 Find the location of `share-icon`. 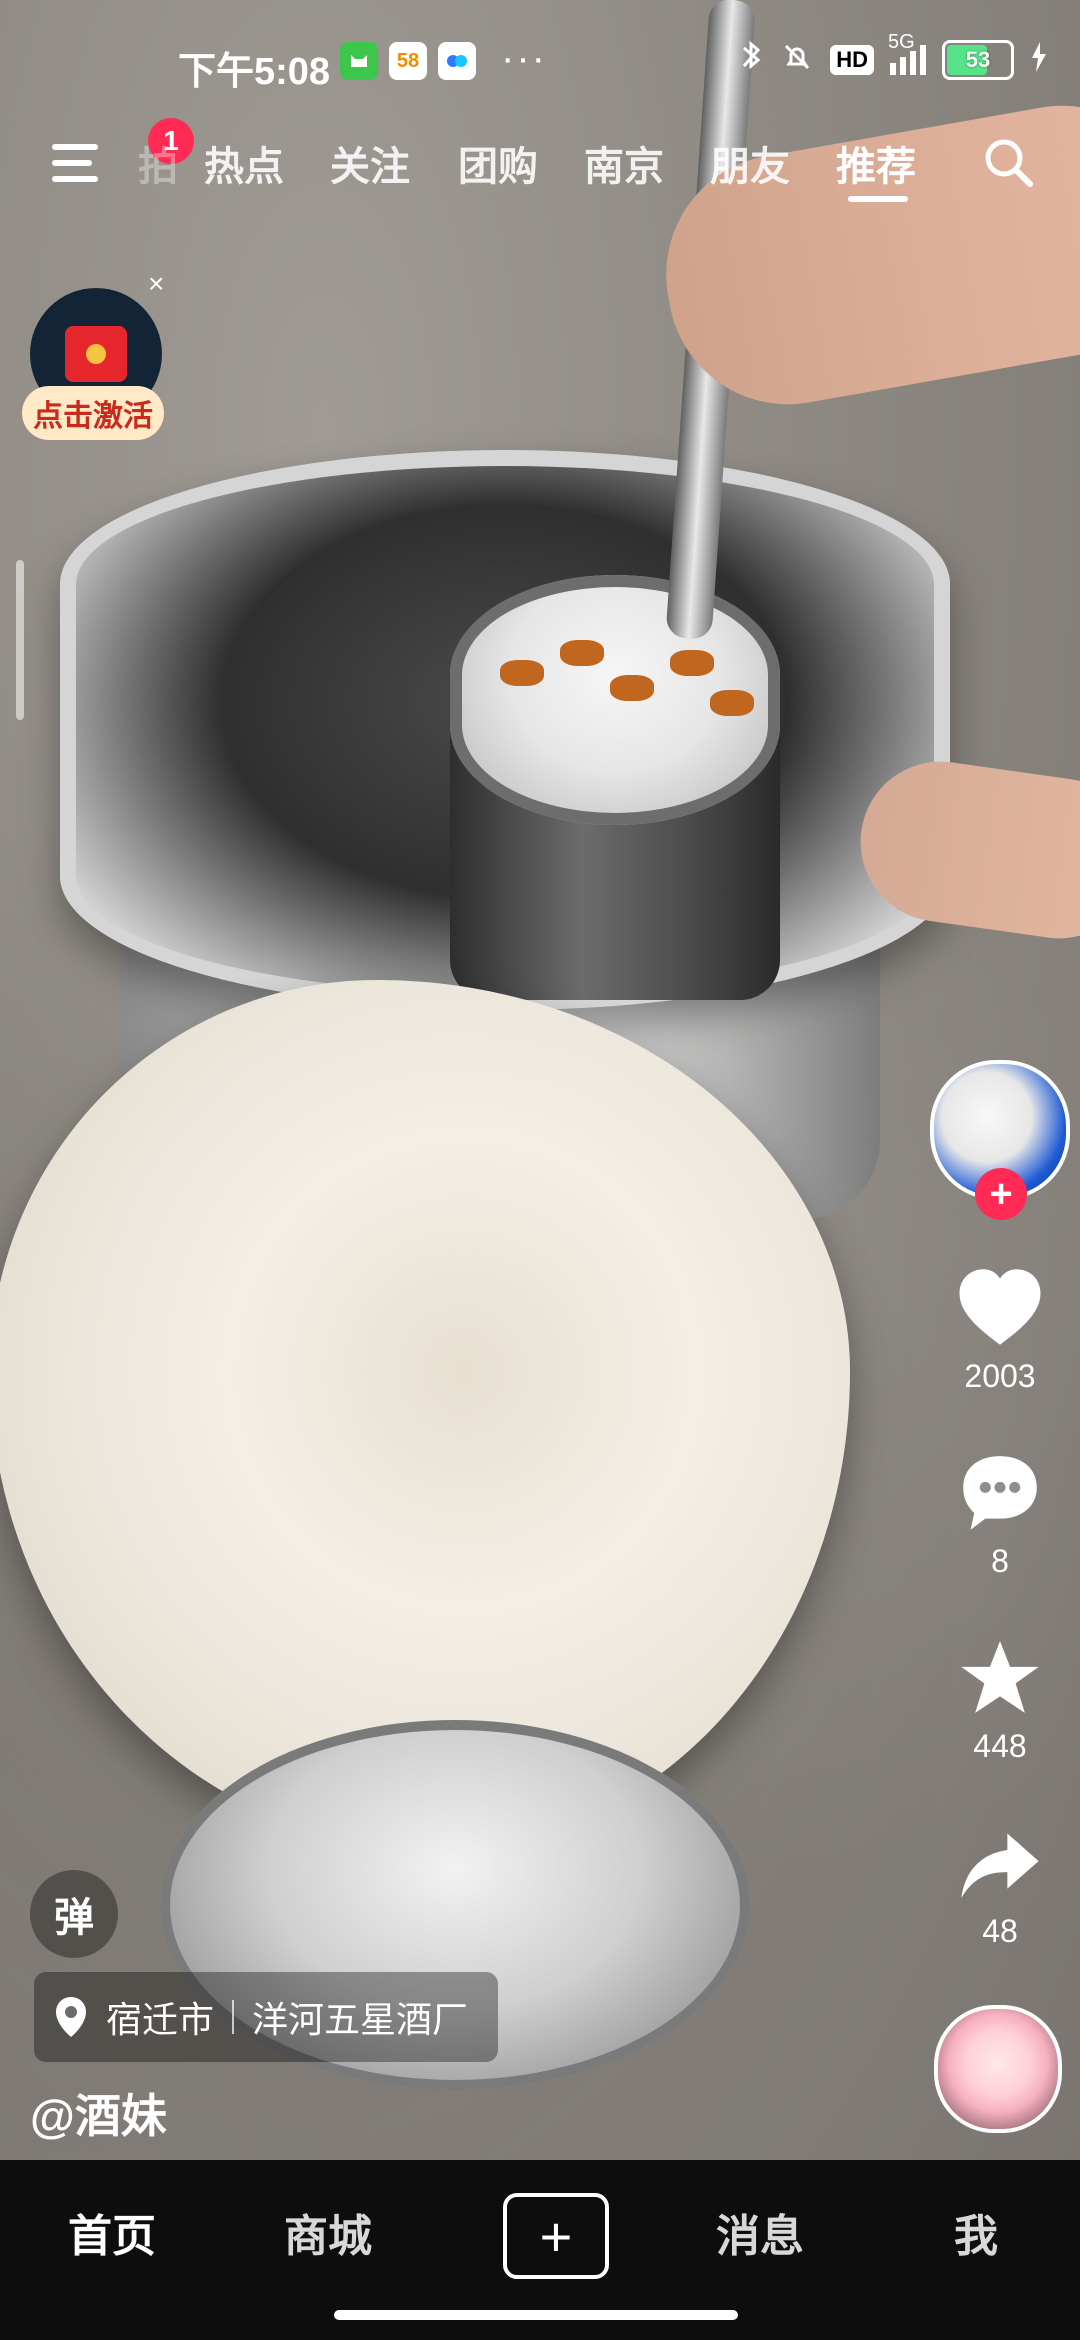

share-icon is located at coordinates (1000, 1865).